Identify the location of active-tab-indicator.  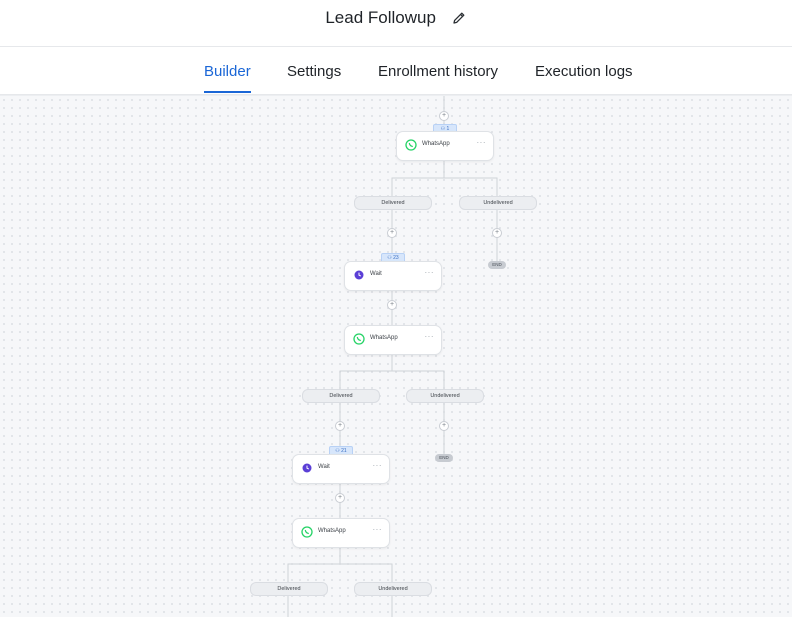
(227, 92).